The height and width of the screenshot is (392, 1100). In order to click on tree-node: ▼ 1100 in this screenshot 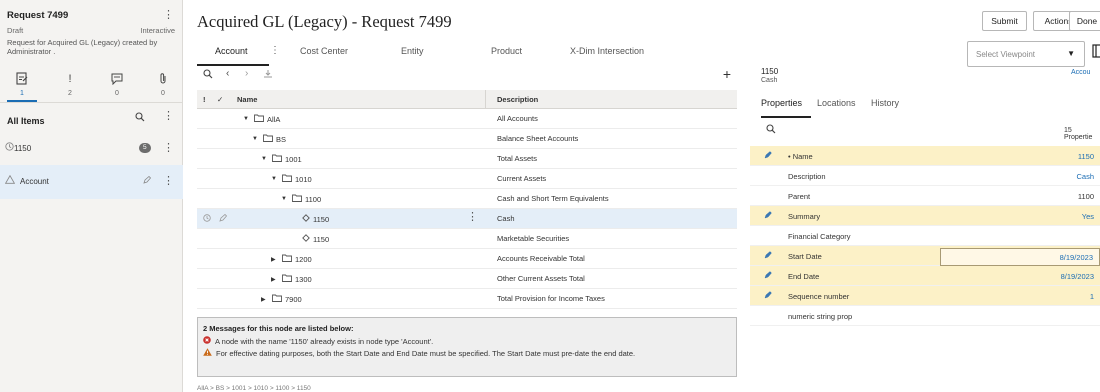, I will do `click(301, 199)`.